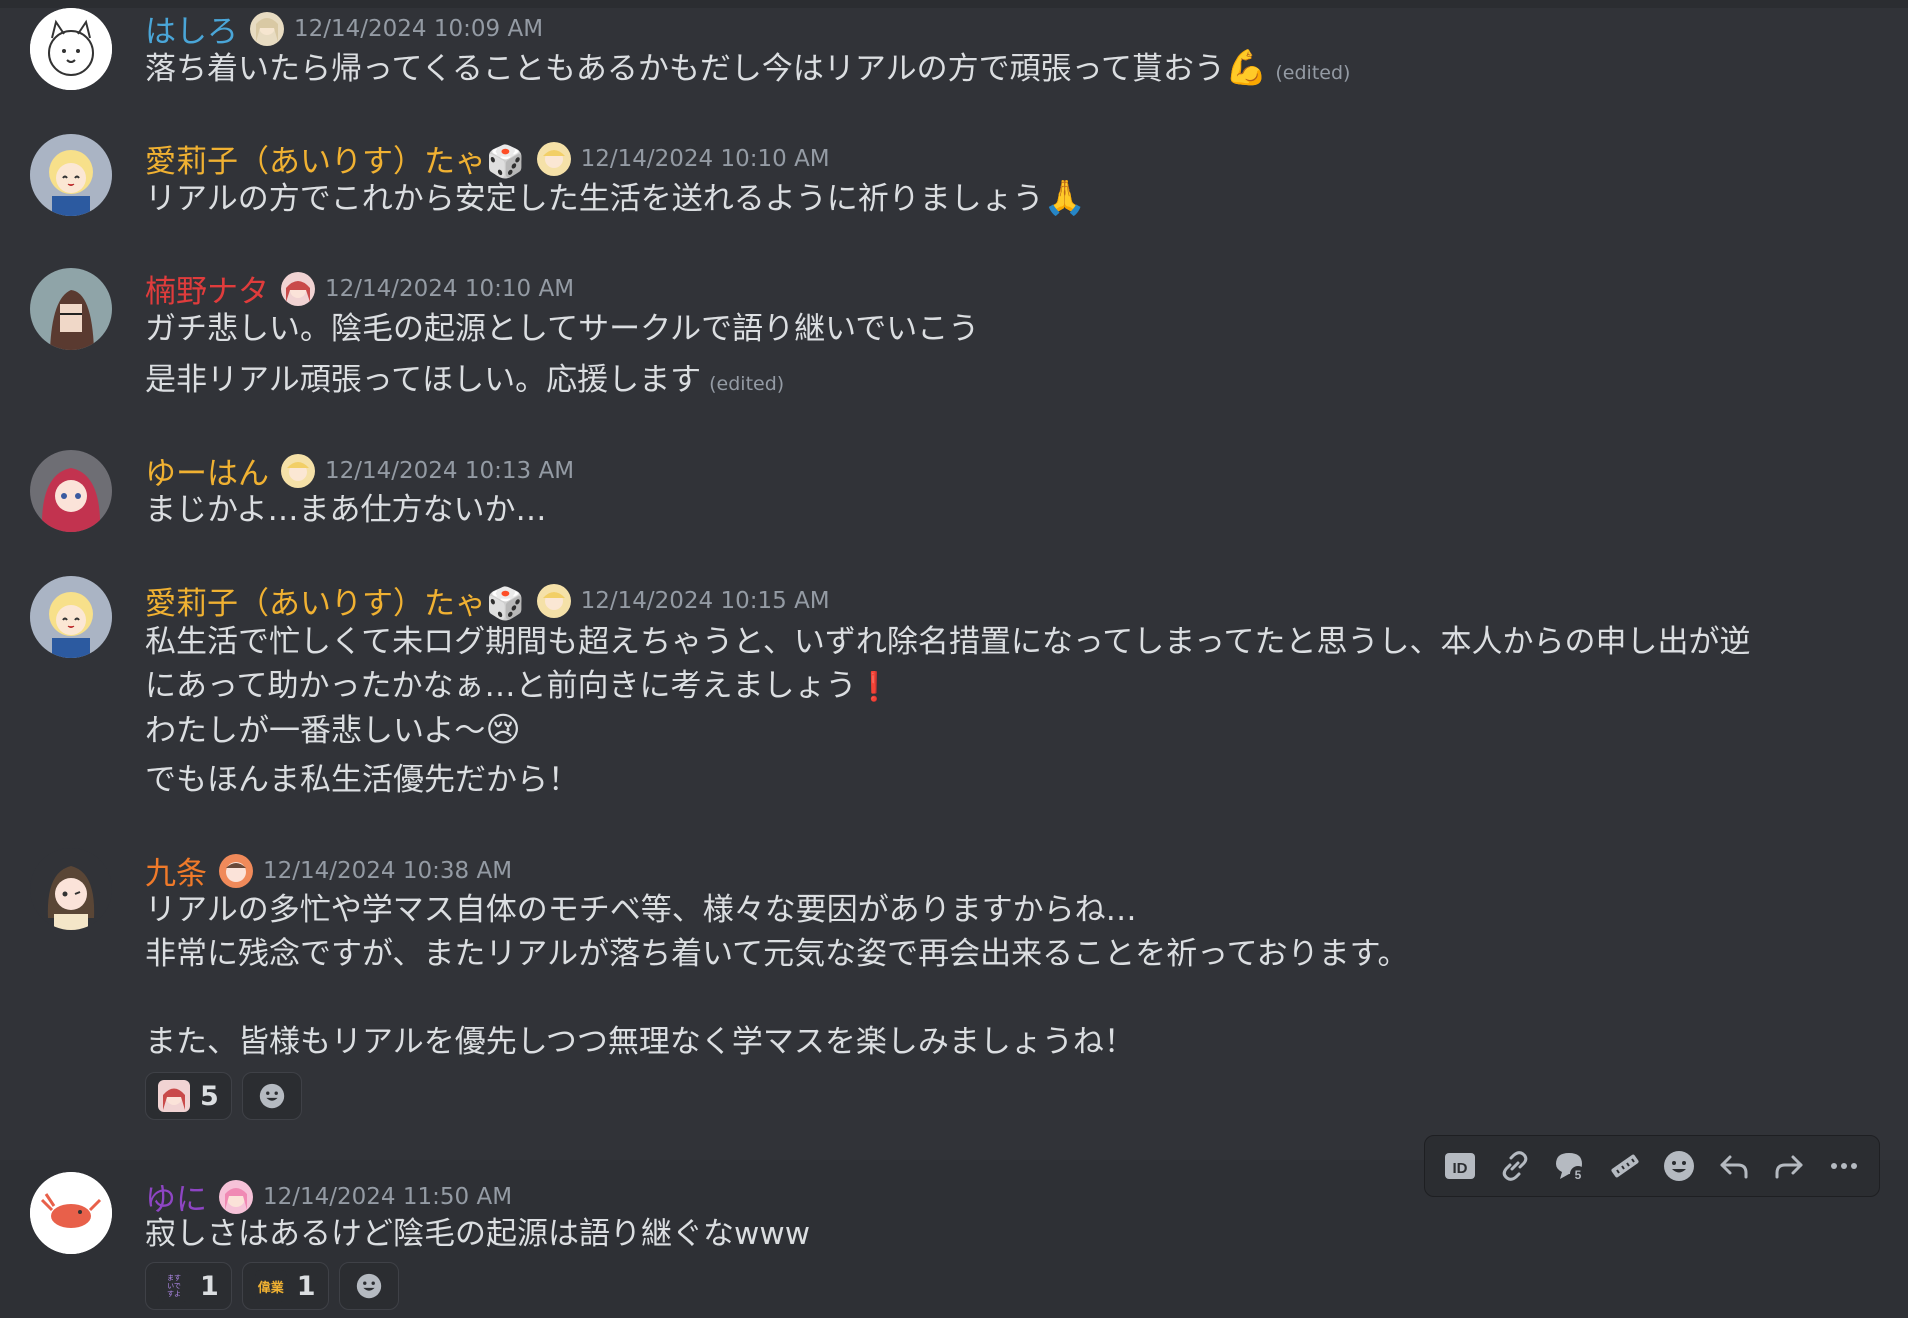 The width and height of the screenshot is (1908, 1318). Describe the element at coordinates (501, 686) in the screenshot. I see `message-text: にあって助かったかなぁ…と前向きに考えましょう` at that location.